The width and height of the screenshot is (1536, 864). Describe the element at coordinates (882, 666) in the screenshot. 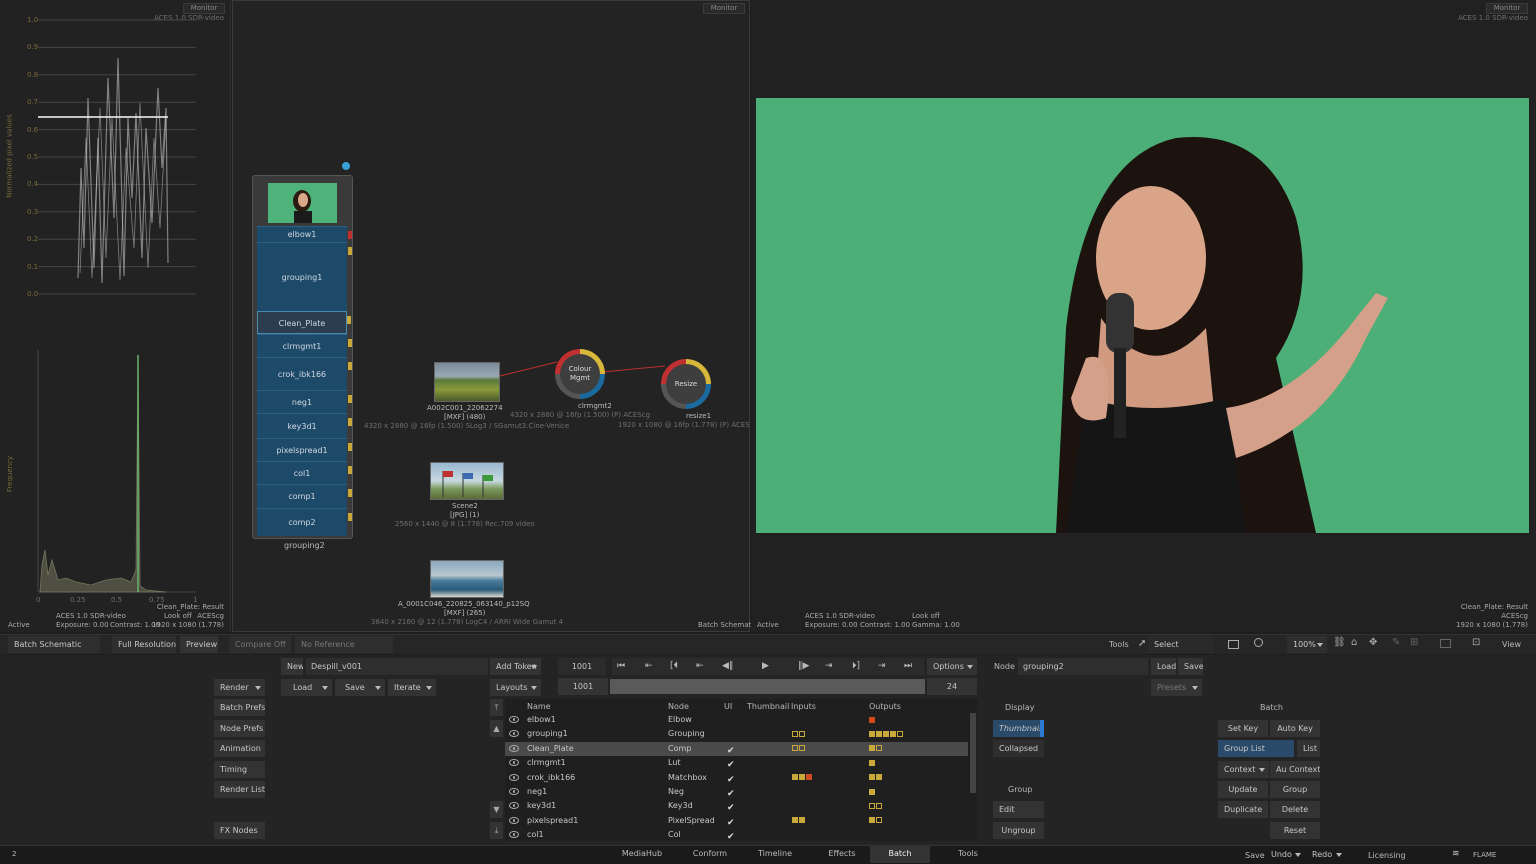

I see `next-key-icon: ⇥` at that location.